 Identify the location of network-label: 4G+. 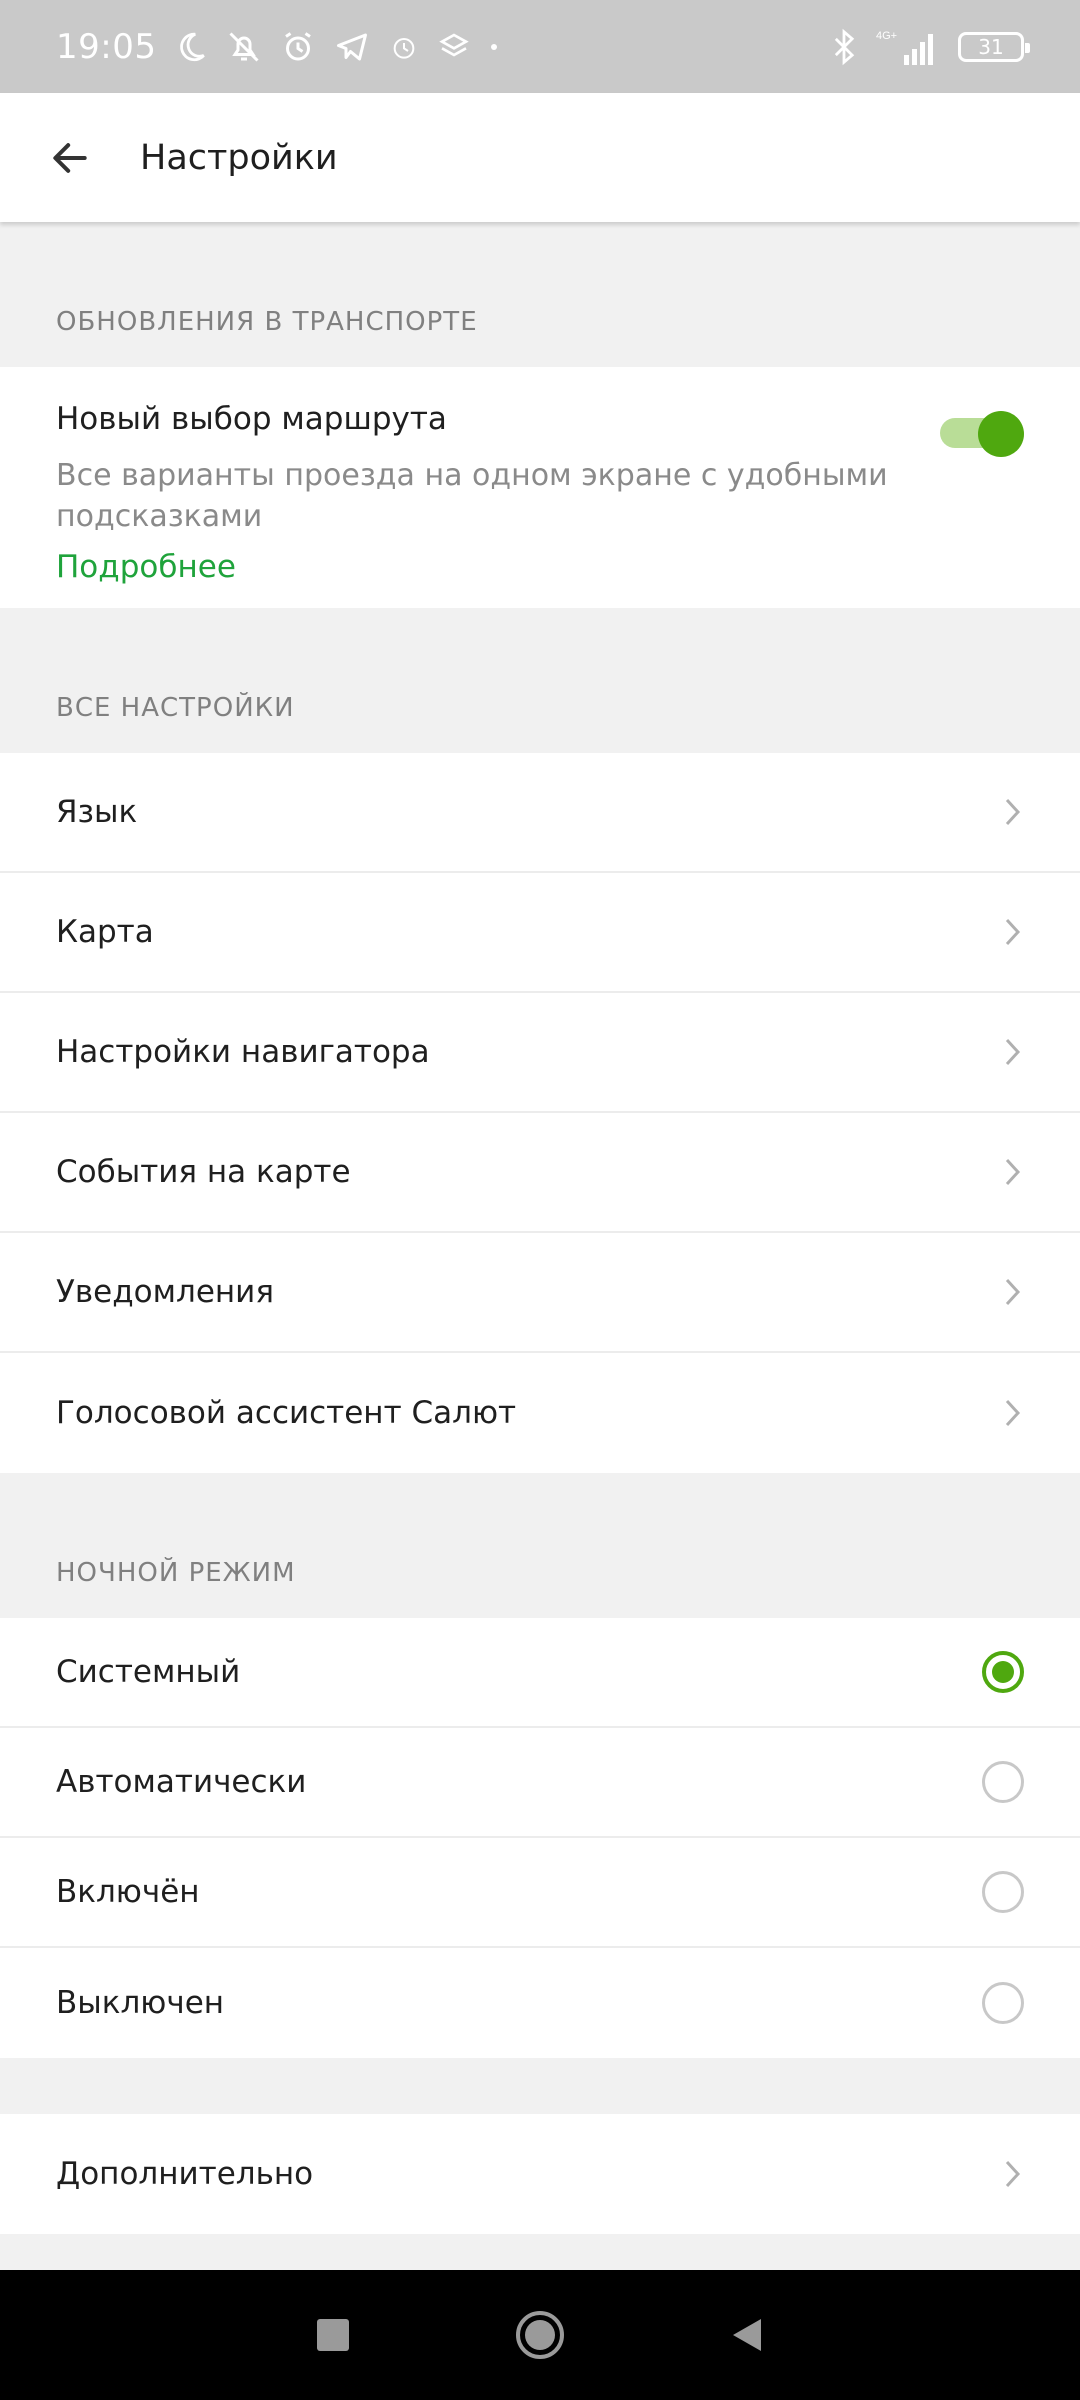
(886, 36).